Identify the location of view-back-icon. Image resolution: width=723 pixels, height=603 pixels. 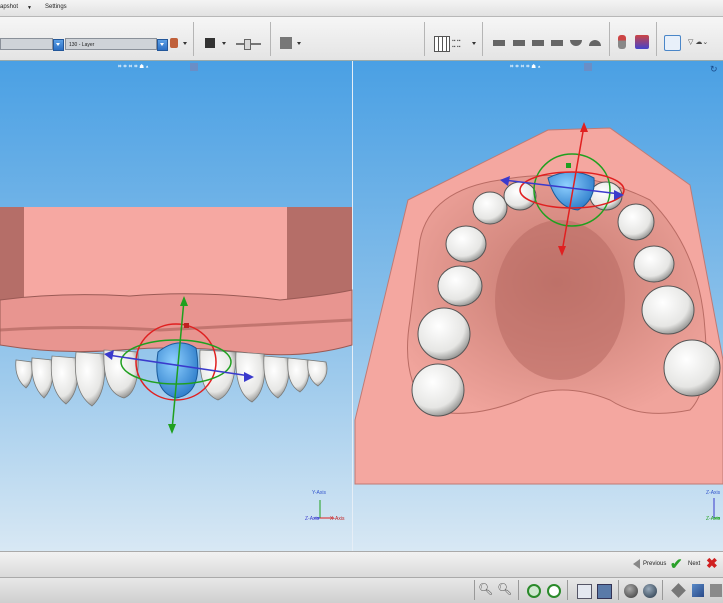
(519, 43).